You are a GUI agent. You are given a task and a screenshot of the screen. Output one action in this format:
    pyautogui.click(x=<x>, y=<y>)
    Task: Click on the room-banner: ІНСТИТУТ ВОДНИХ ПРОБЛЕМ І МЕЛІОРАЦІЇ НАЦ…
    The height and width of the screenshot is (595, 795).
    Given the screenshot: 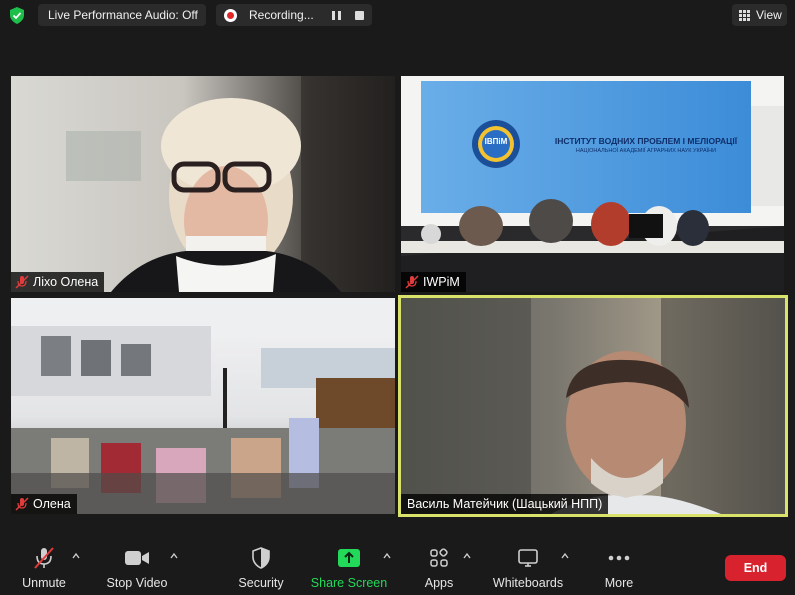 What is the action you would take?
    pyautogui.click(x=646, y=145)
    